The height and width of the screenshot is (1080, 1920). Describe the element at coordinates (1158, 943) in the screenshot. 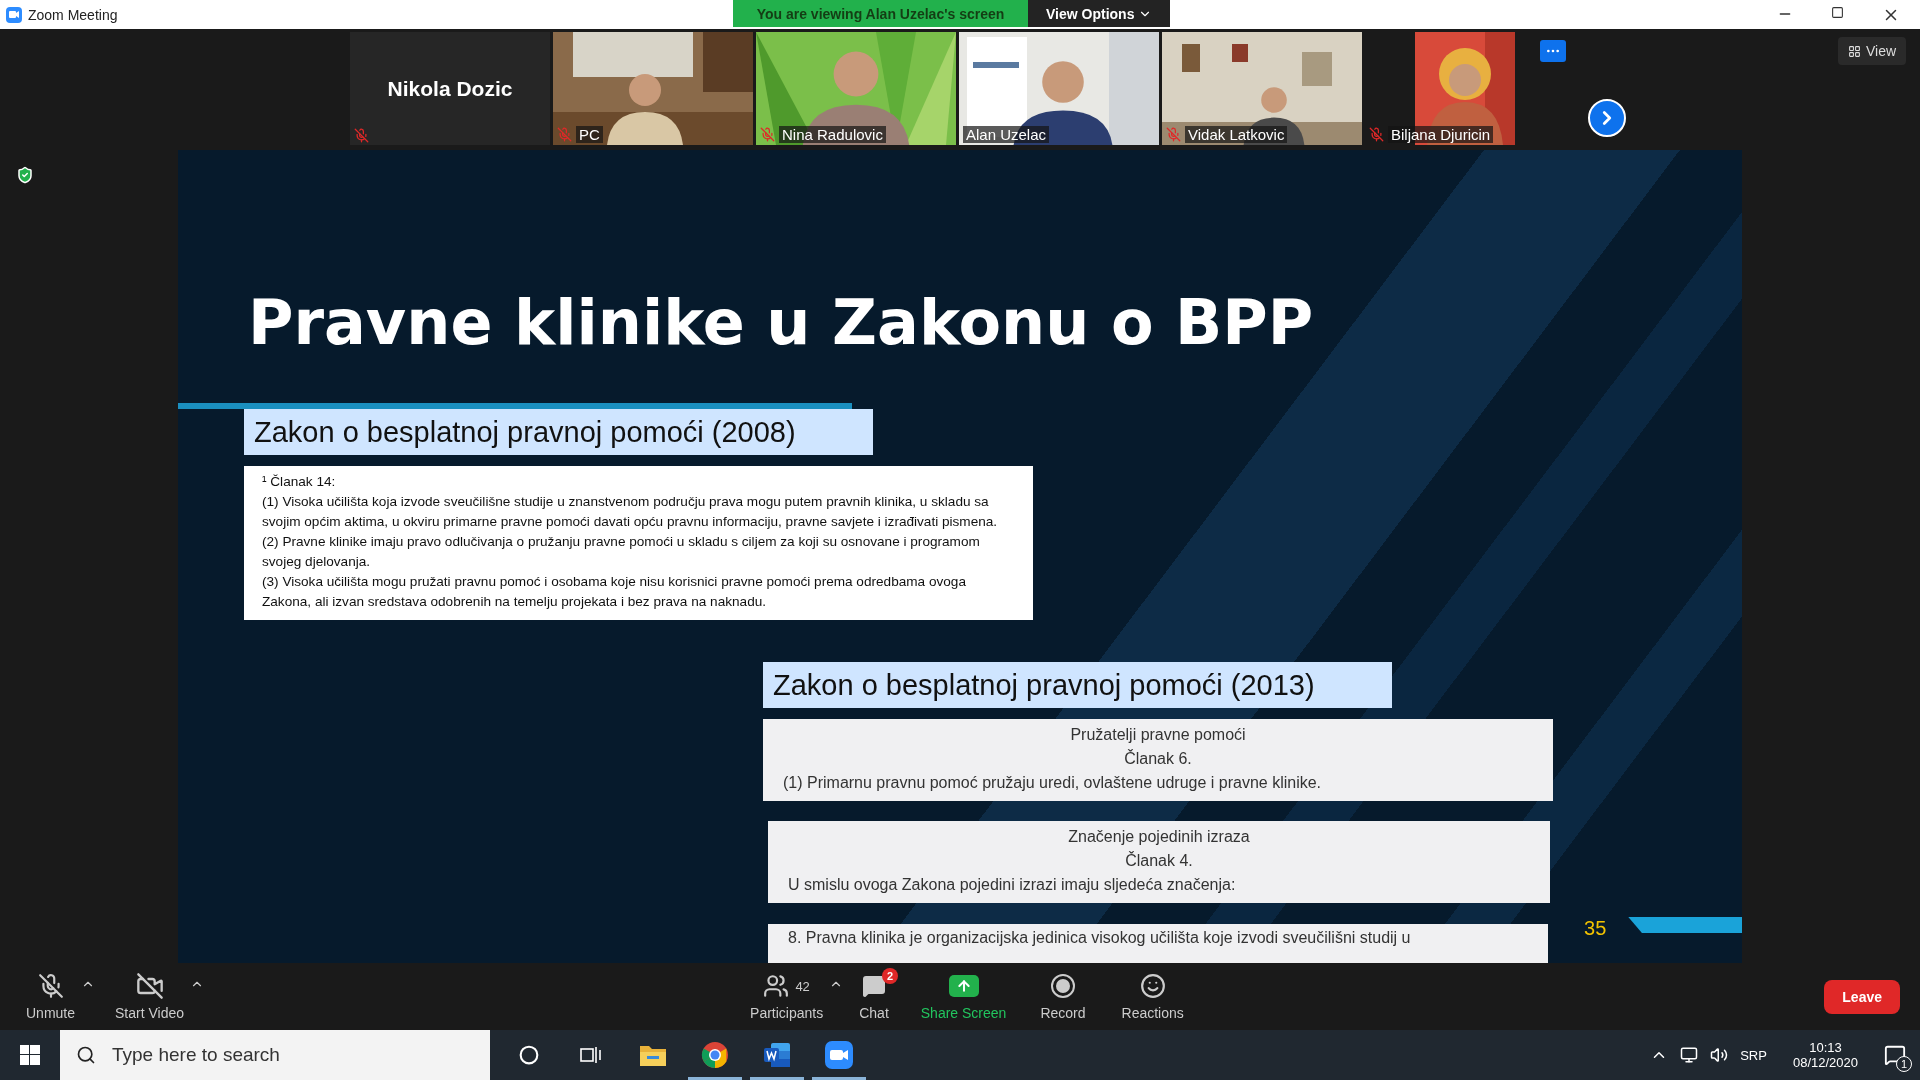

I see `article-text: 8. Pravna klinika je organizacijska jedinica visokog učilišta koje izvodi sveučilišni studij u` at that location.